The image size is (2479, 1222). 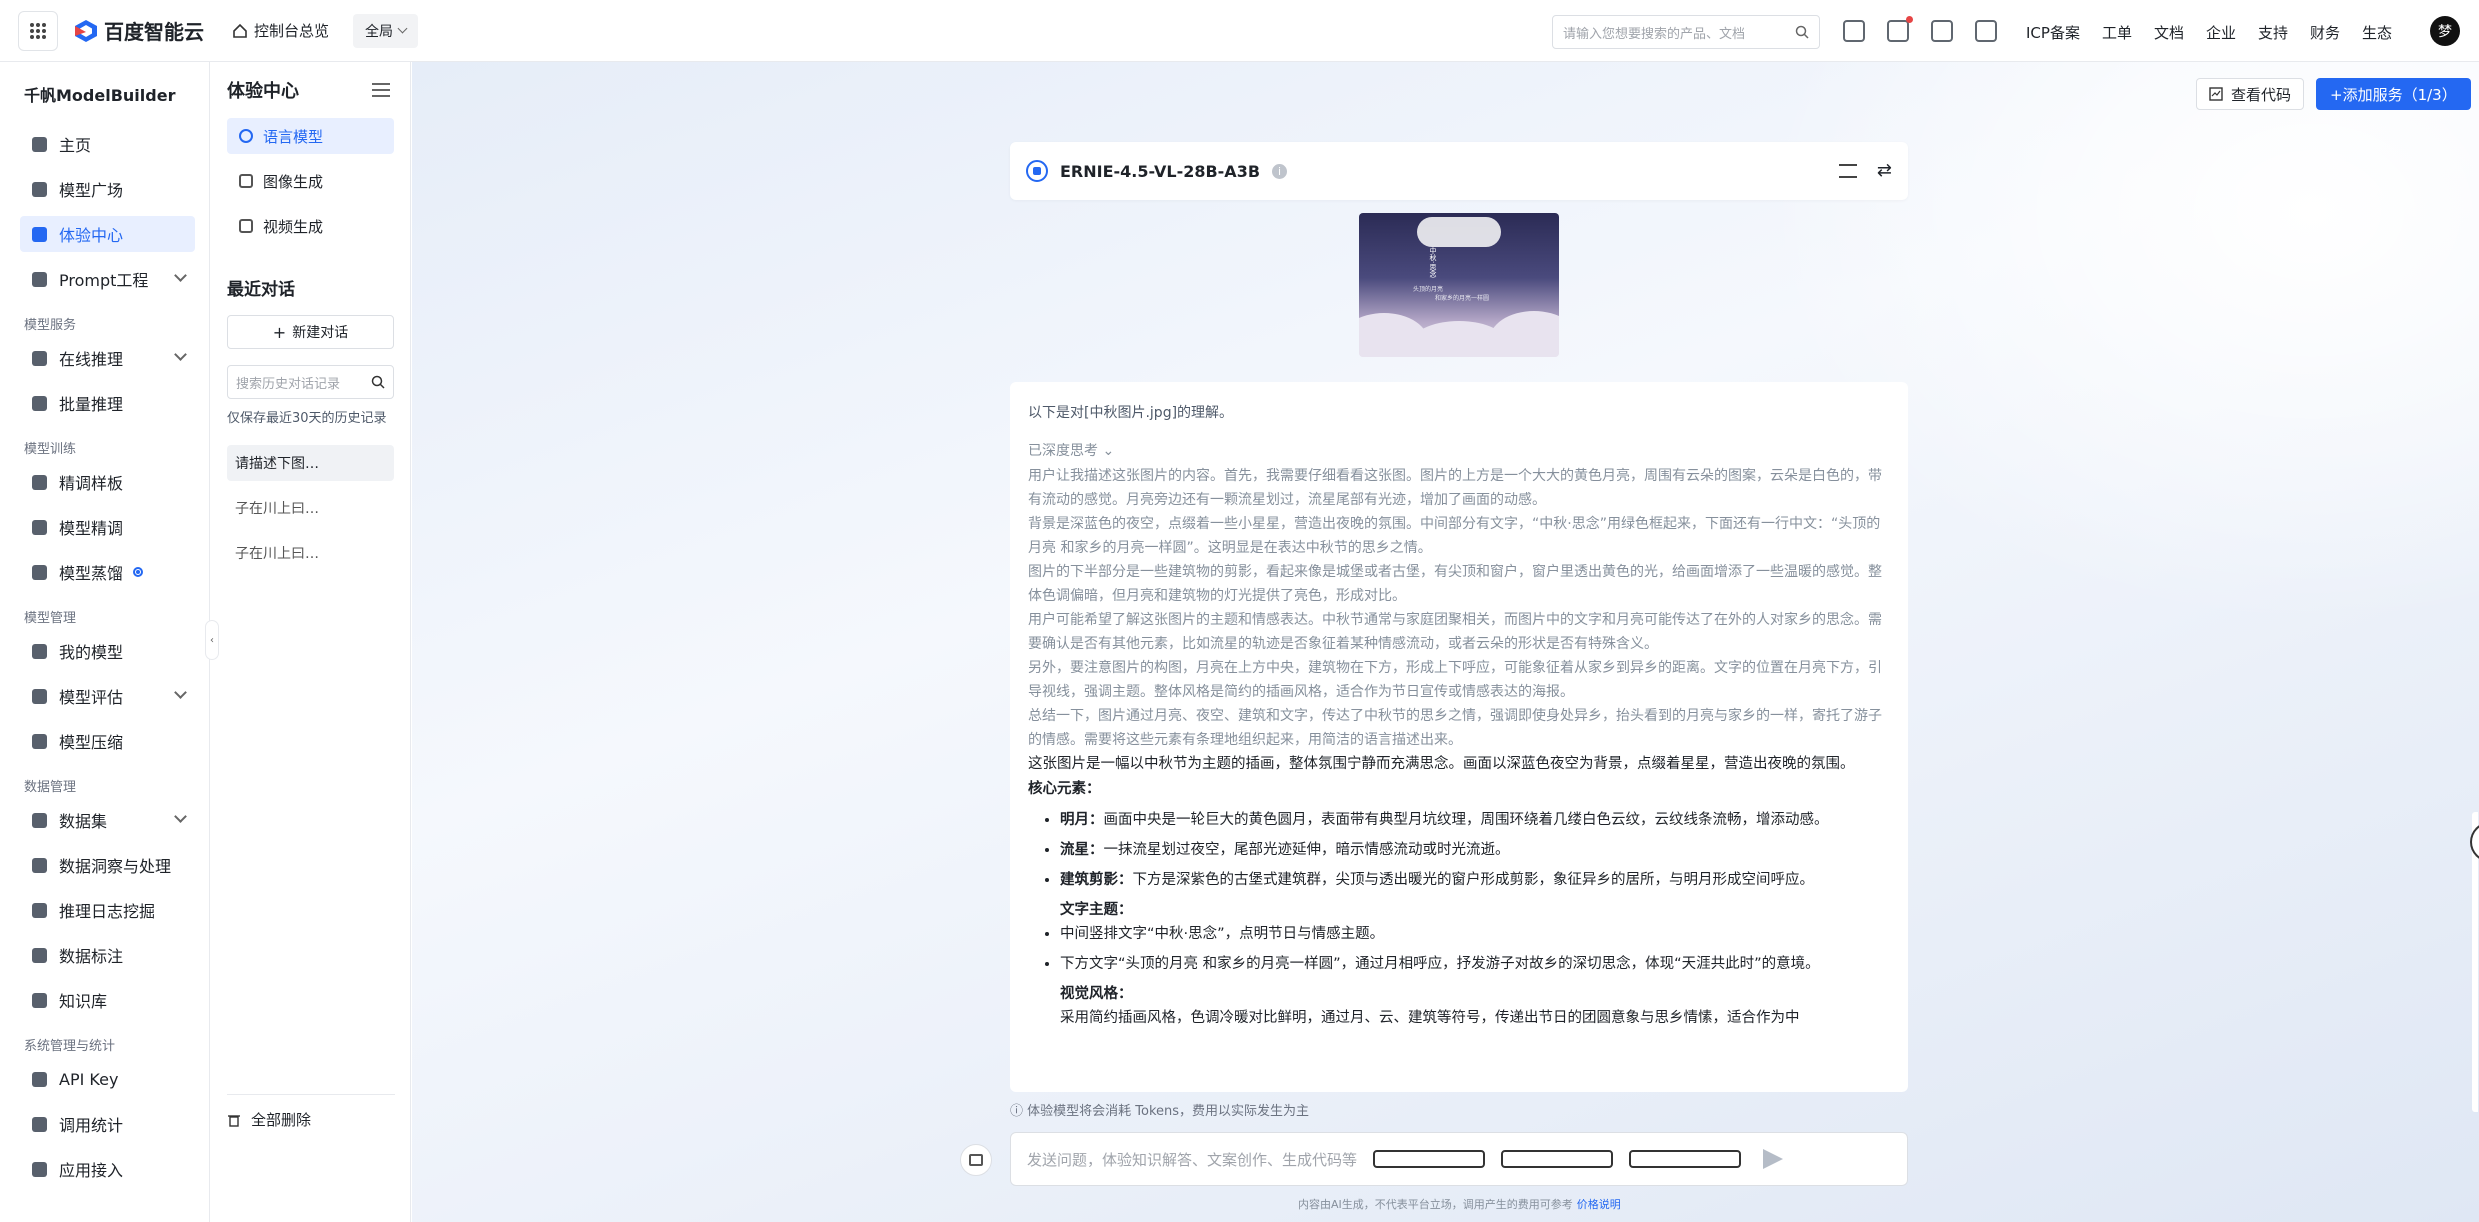 What do you see at coordinates (386, 30) in the screenshot?
I see `region-selector: 全局` at bounding box center [386, 30].